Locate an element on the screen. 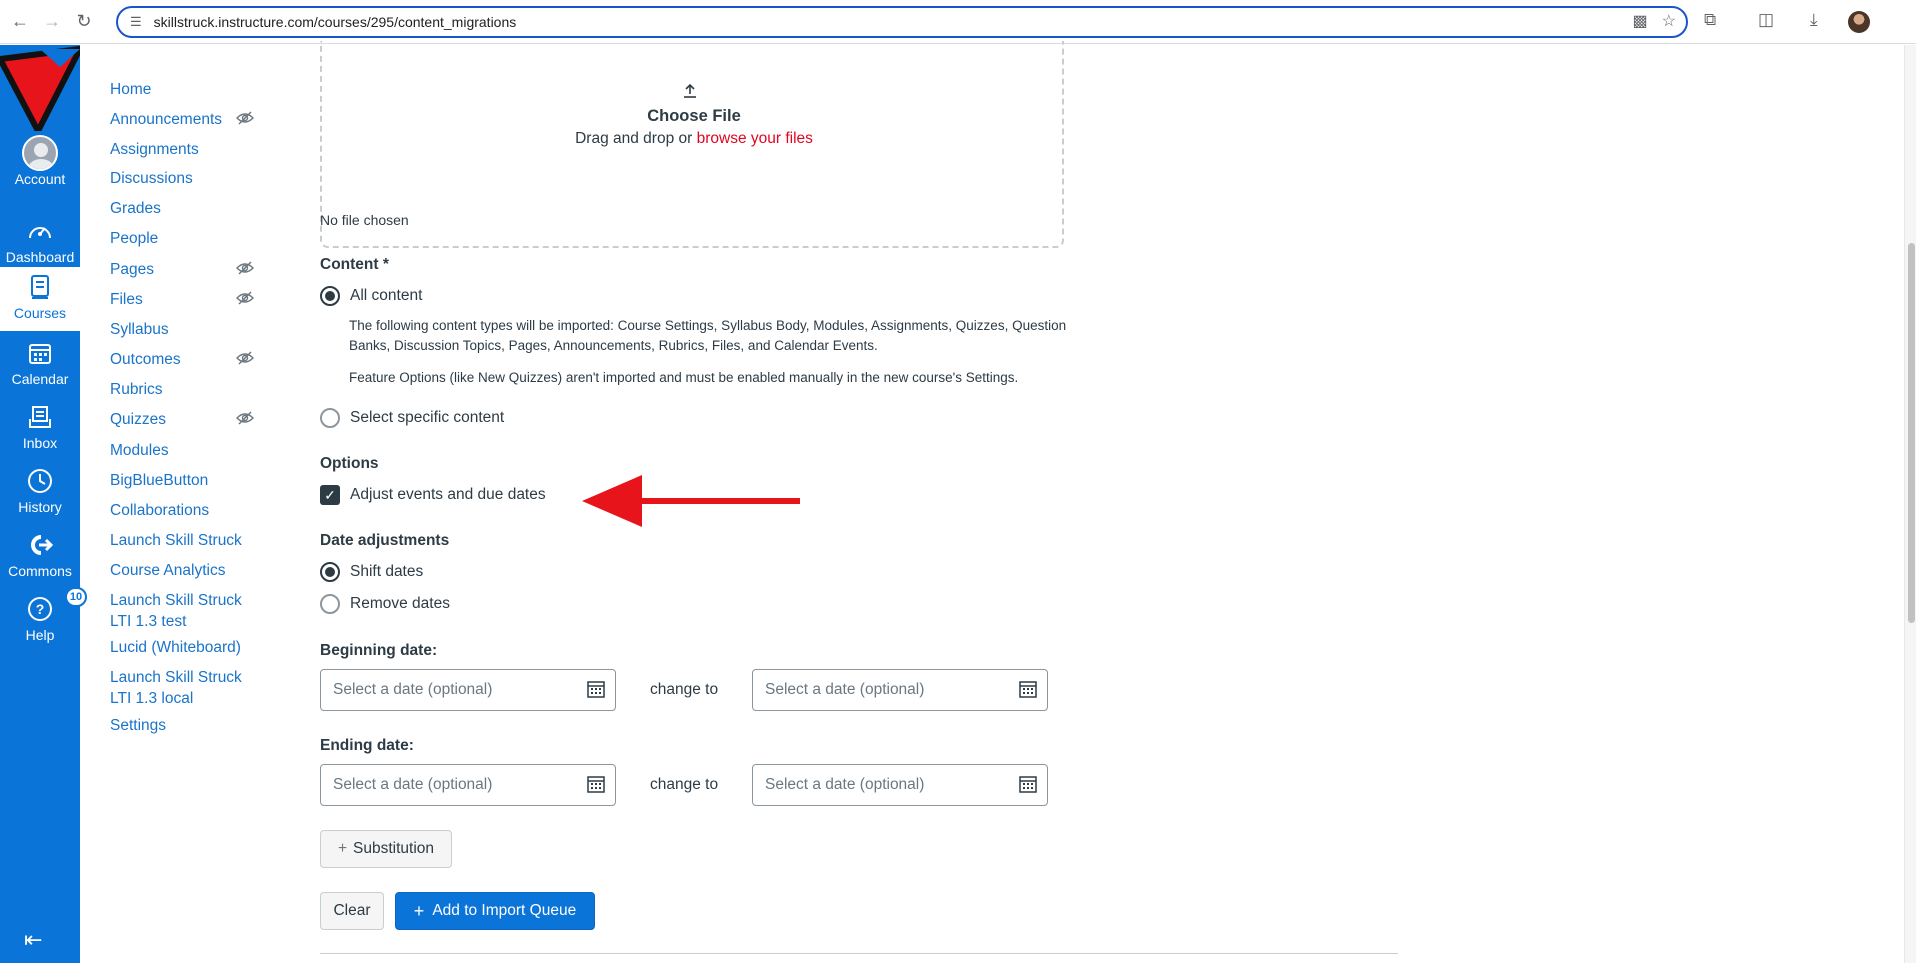  course-nav-launch-skill-struck: Launch Skill Struck is located at coordinates (190, 540).